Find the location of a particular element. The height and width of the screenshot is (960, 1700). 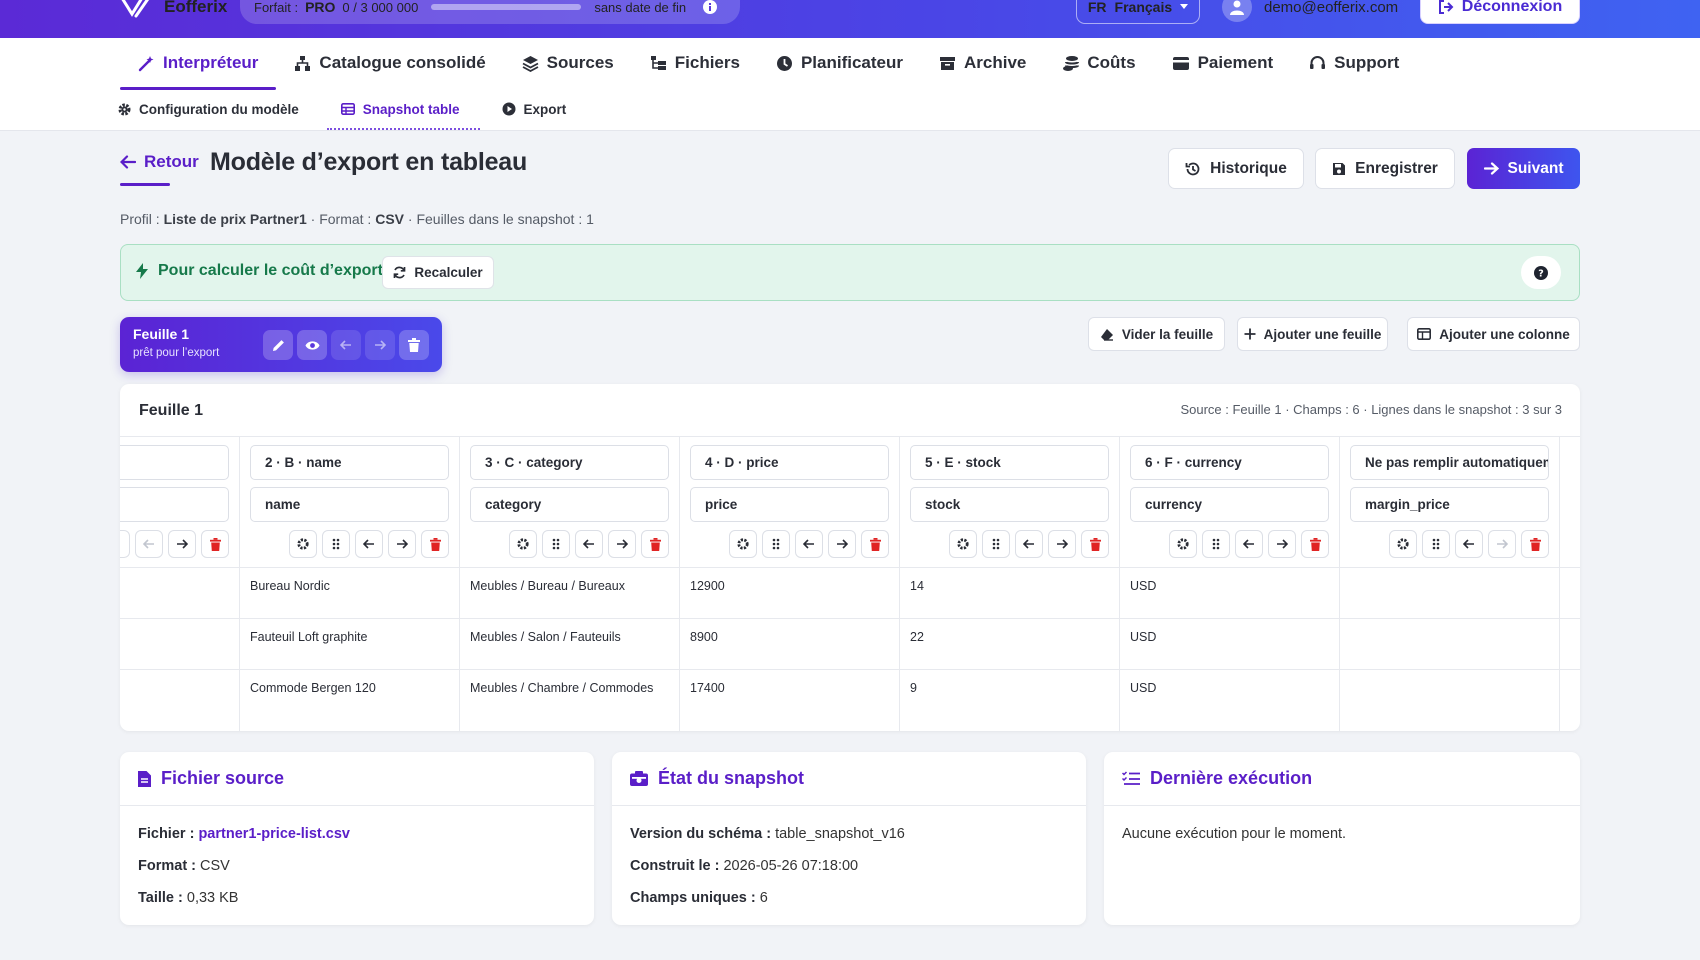

last-run-title: Dernière exécution is located at coordinates (1231, 778).